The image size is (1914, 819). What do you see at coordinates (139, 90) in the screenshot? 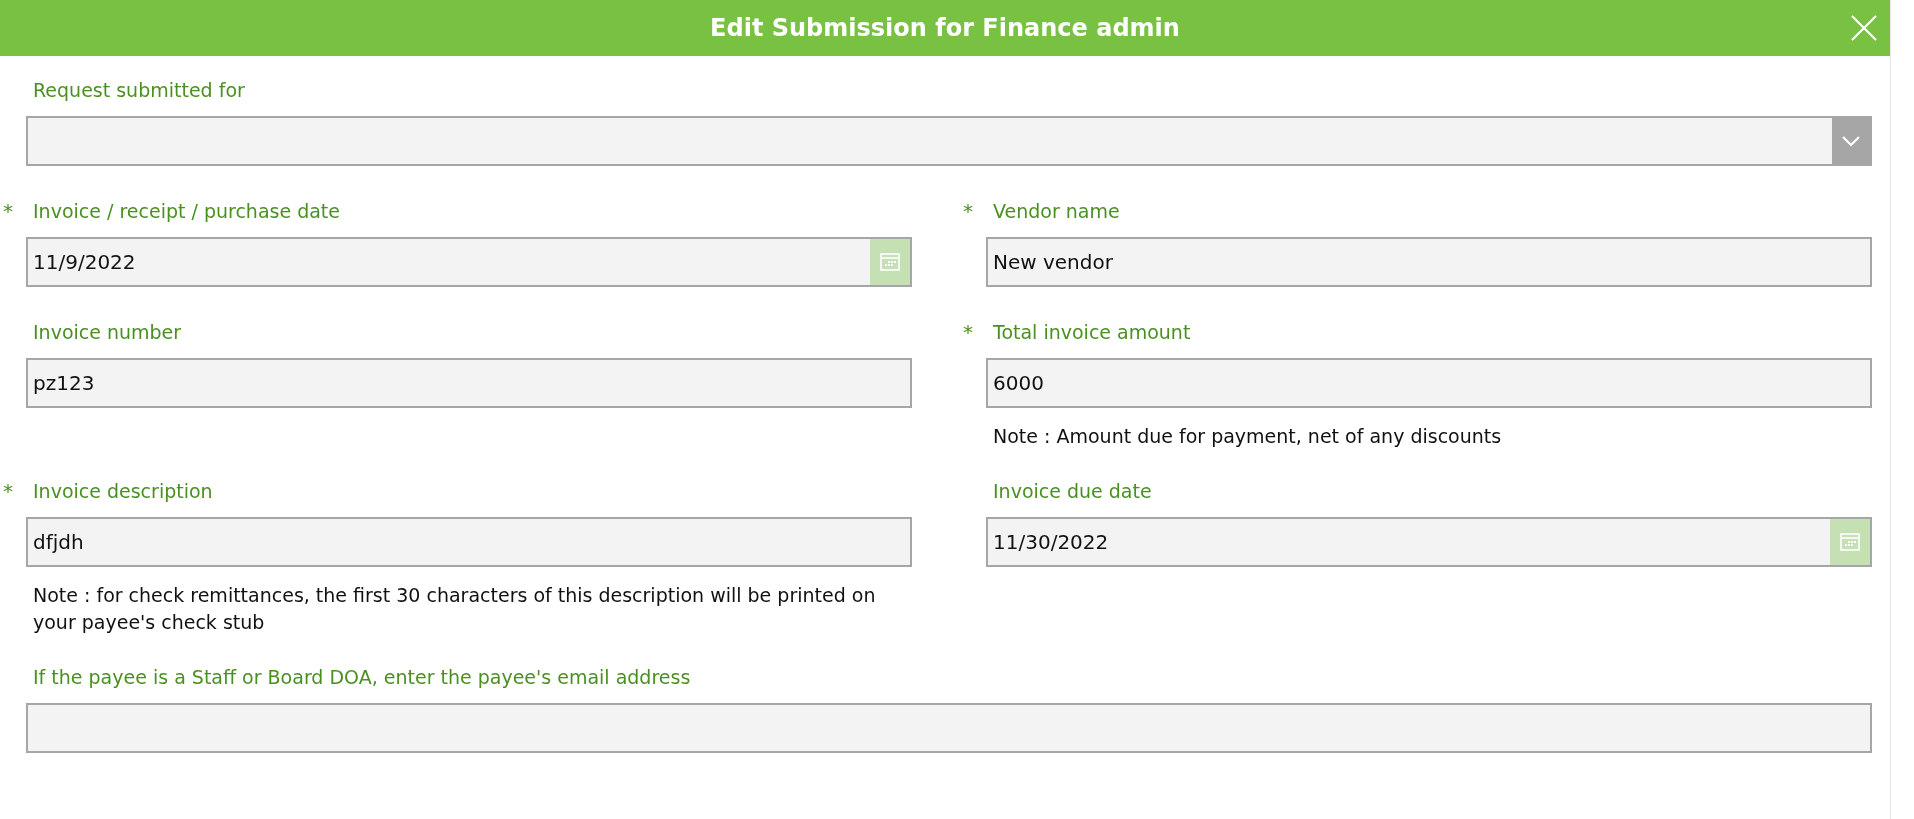
I see `field-label: Request submitted for` at bounding box center [139, 90].